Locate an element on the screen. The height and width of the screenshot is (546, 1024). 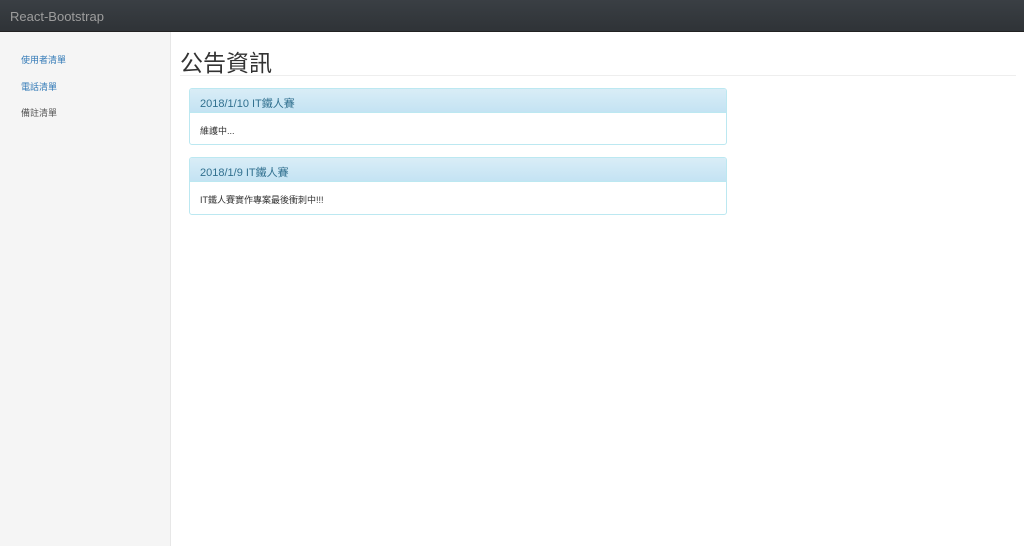
announcement-heading: 2018/1/9 IT鐵人賽 is located at coordinates (458, 170).